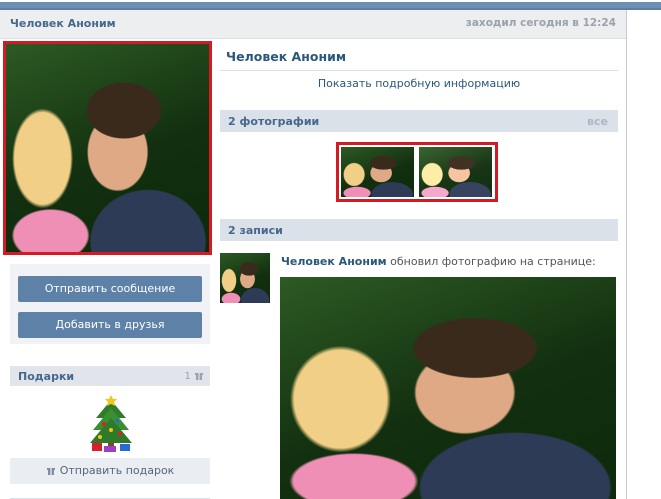 Image resolution: width=661 pixels, height=499 pixels. Describe the element at coordinates (46, 376) in the screenshot. I see `gifts-title: Подарки` at that location.